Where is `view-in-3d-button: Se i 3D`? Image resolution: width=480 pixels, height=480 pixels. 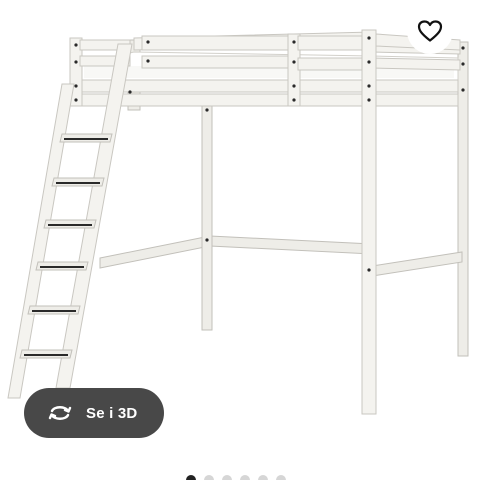
view-in-3d-button: Se i 3D is located at coordinates (94, 413).